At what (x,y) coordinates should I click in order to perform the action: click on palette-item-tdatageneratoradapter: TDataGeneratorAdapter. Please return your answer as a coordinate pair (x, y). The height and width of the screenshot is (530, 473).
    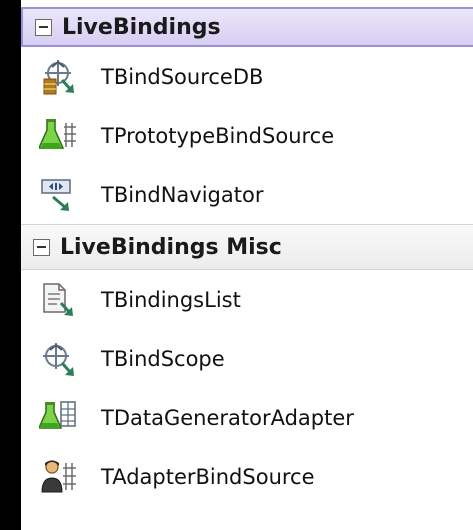
    Looking at the image, I should click on (247, 417).